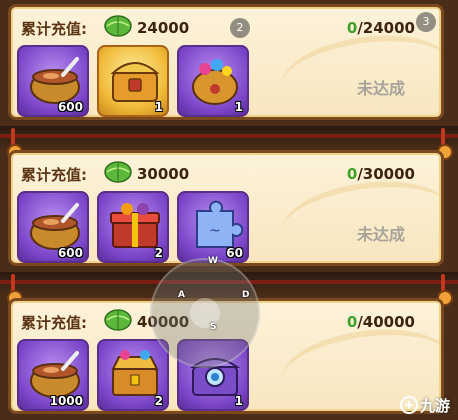 Image resolution: width=458 pixels, height=420 pixels. What do you see at coordinates (424, 405) in the screenshot?
I see `watermark: 九游` at bounding box center [424, 405].